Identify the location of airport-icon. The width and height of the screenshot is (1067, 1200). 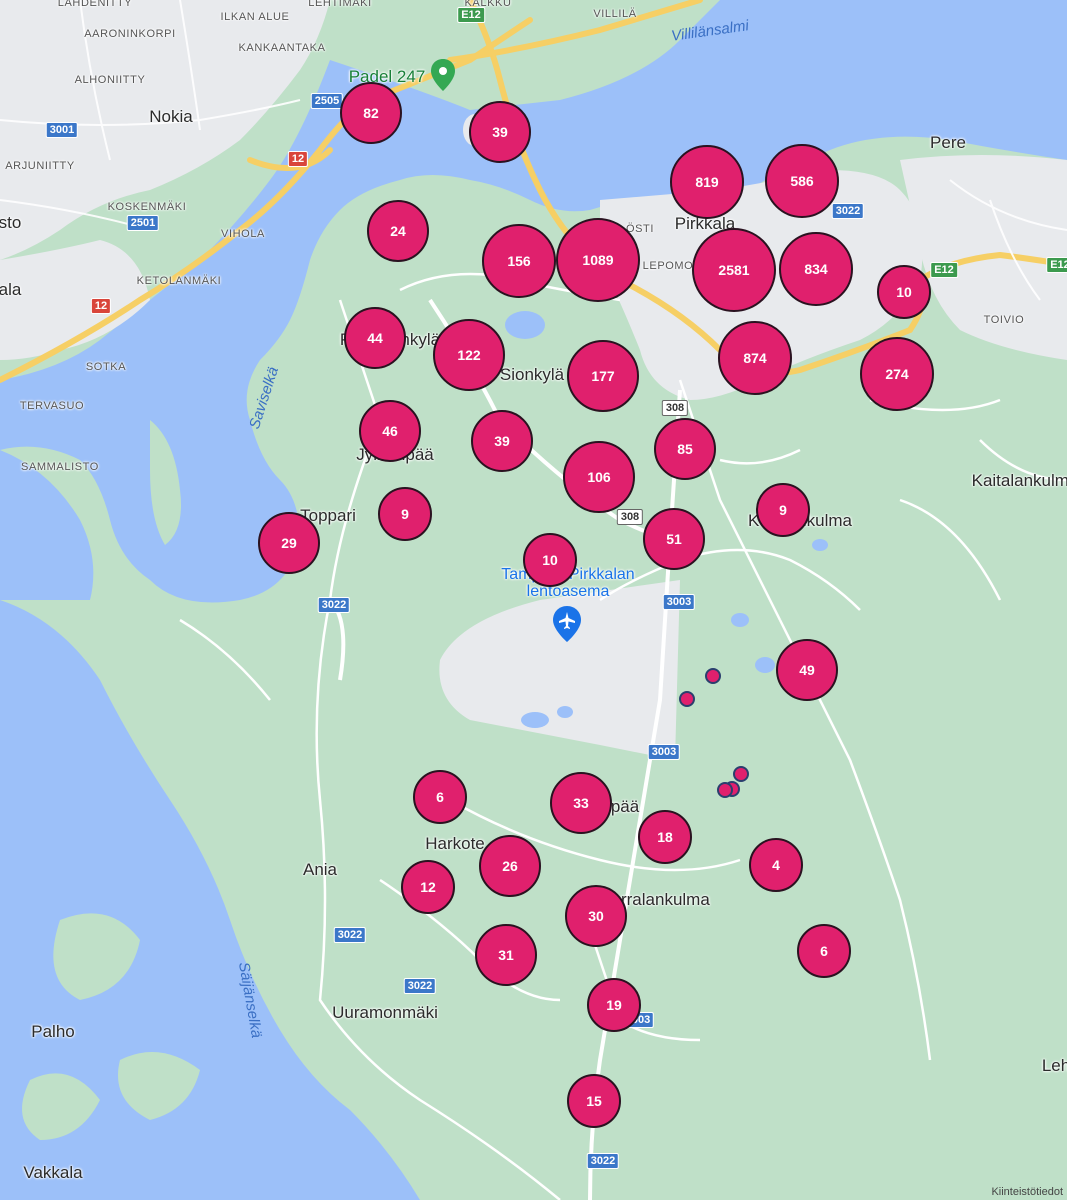
(567, 624).